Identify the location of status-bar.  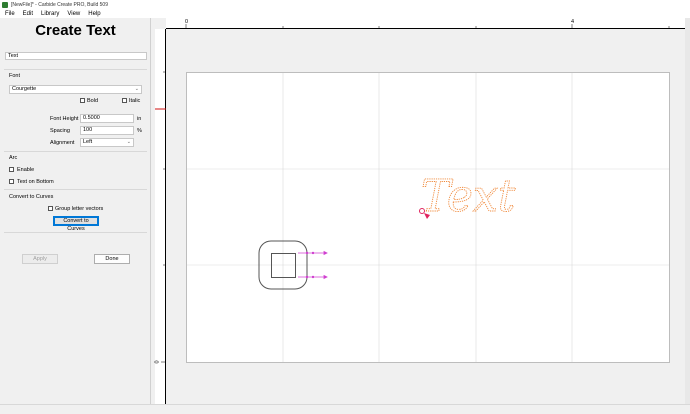
(345, 409).